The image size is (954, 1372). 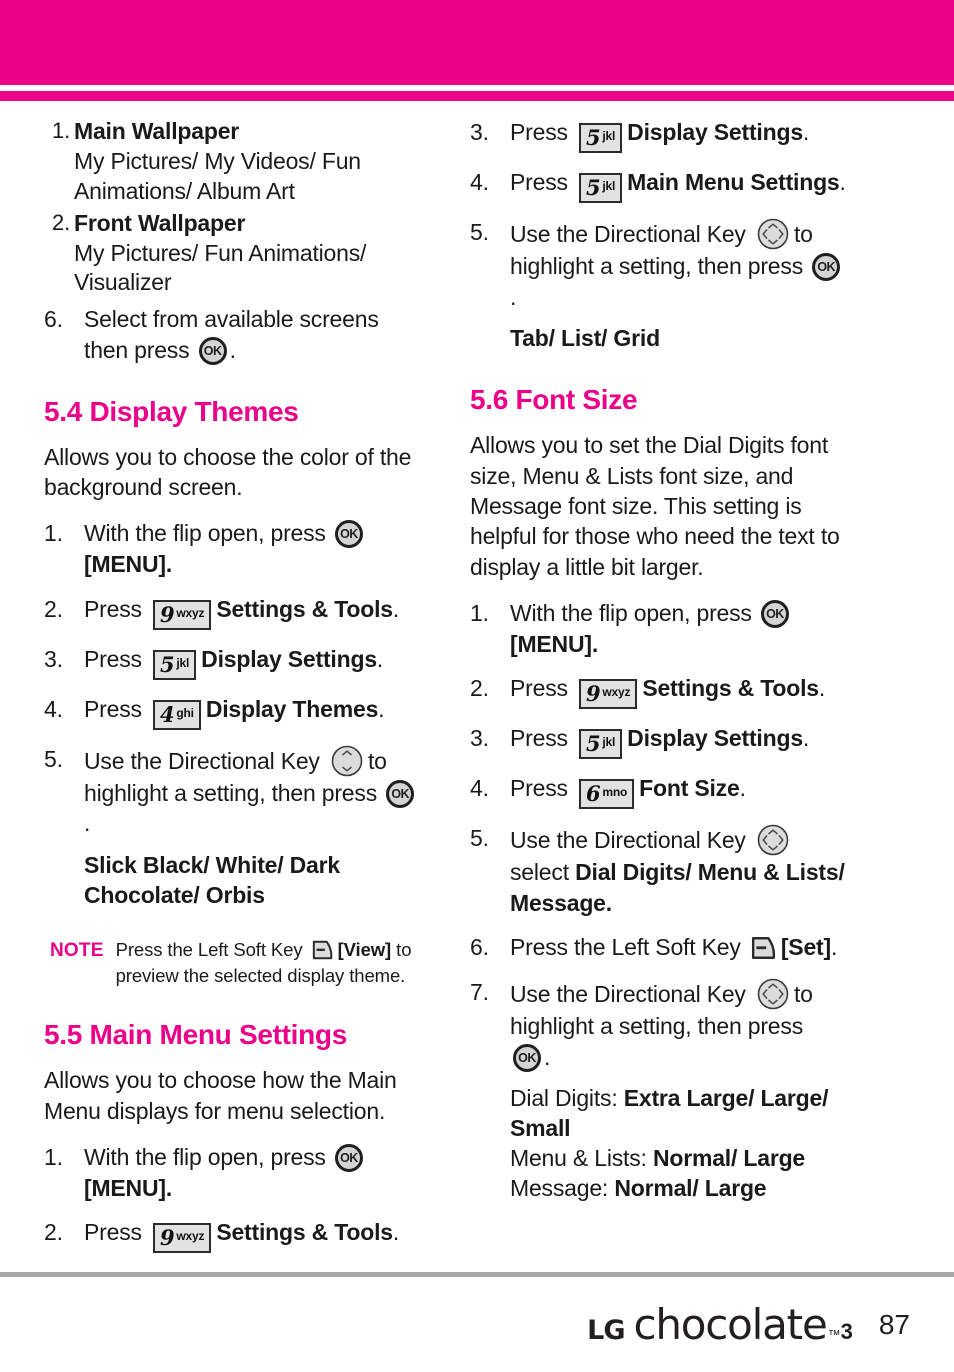 What do you see at coordinates (61, 130) in the screenshot?
I see `substep-number: 1.` at bounding box center [61, 130].